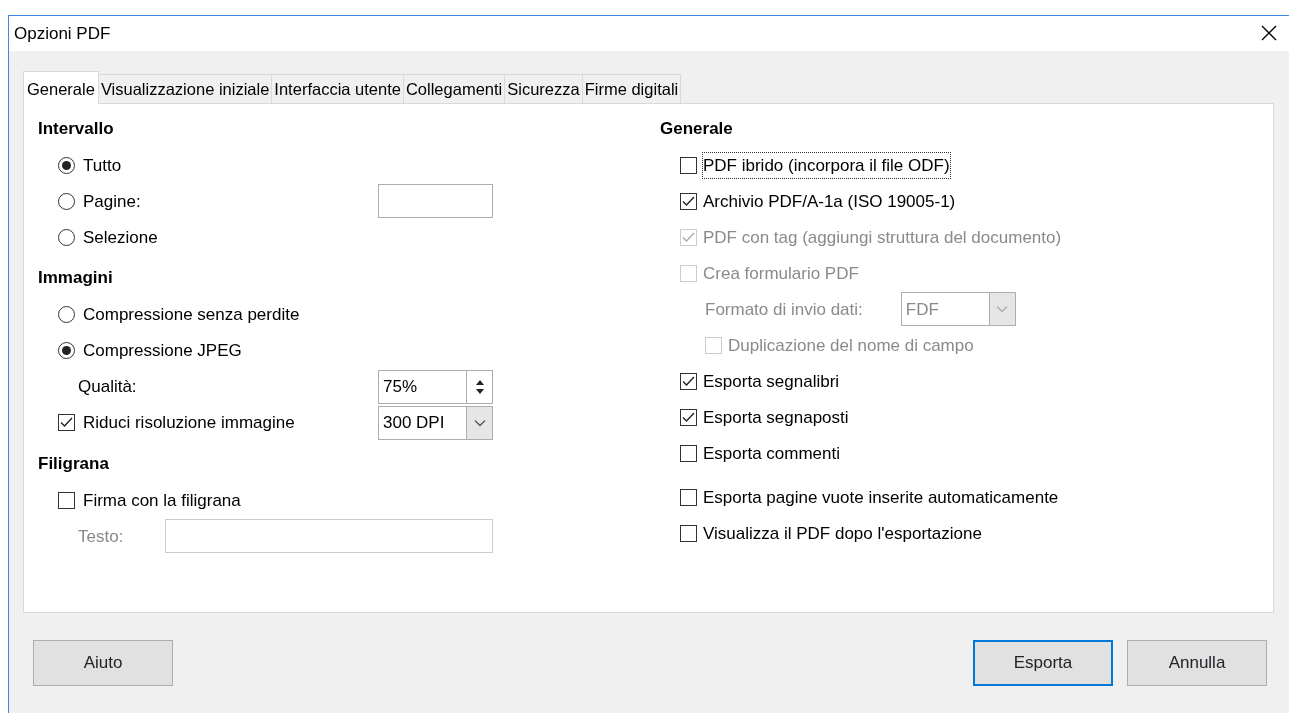 Image resolution: width=1289 pixels, height=713 pixels. Describe the element at coordinates (842, 533) in the screenshot. I see `option-label: Visualizza il PDF dopo l'esportazione` at that location.